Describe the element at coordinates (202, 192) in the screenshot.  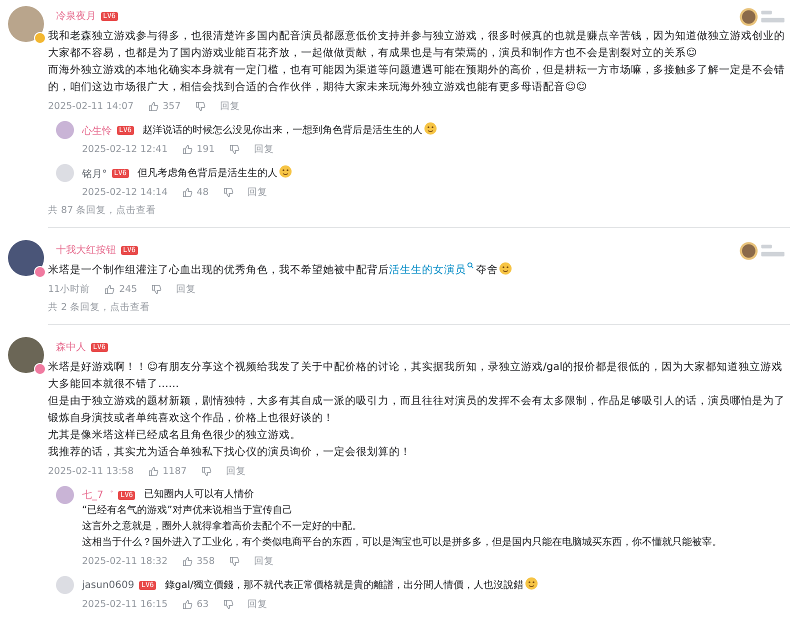
I see `like-count: 48` at that location.